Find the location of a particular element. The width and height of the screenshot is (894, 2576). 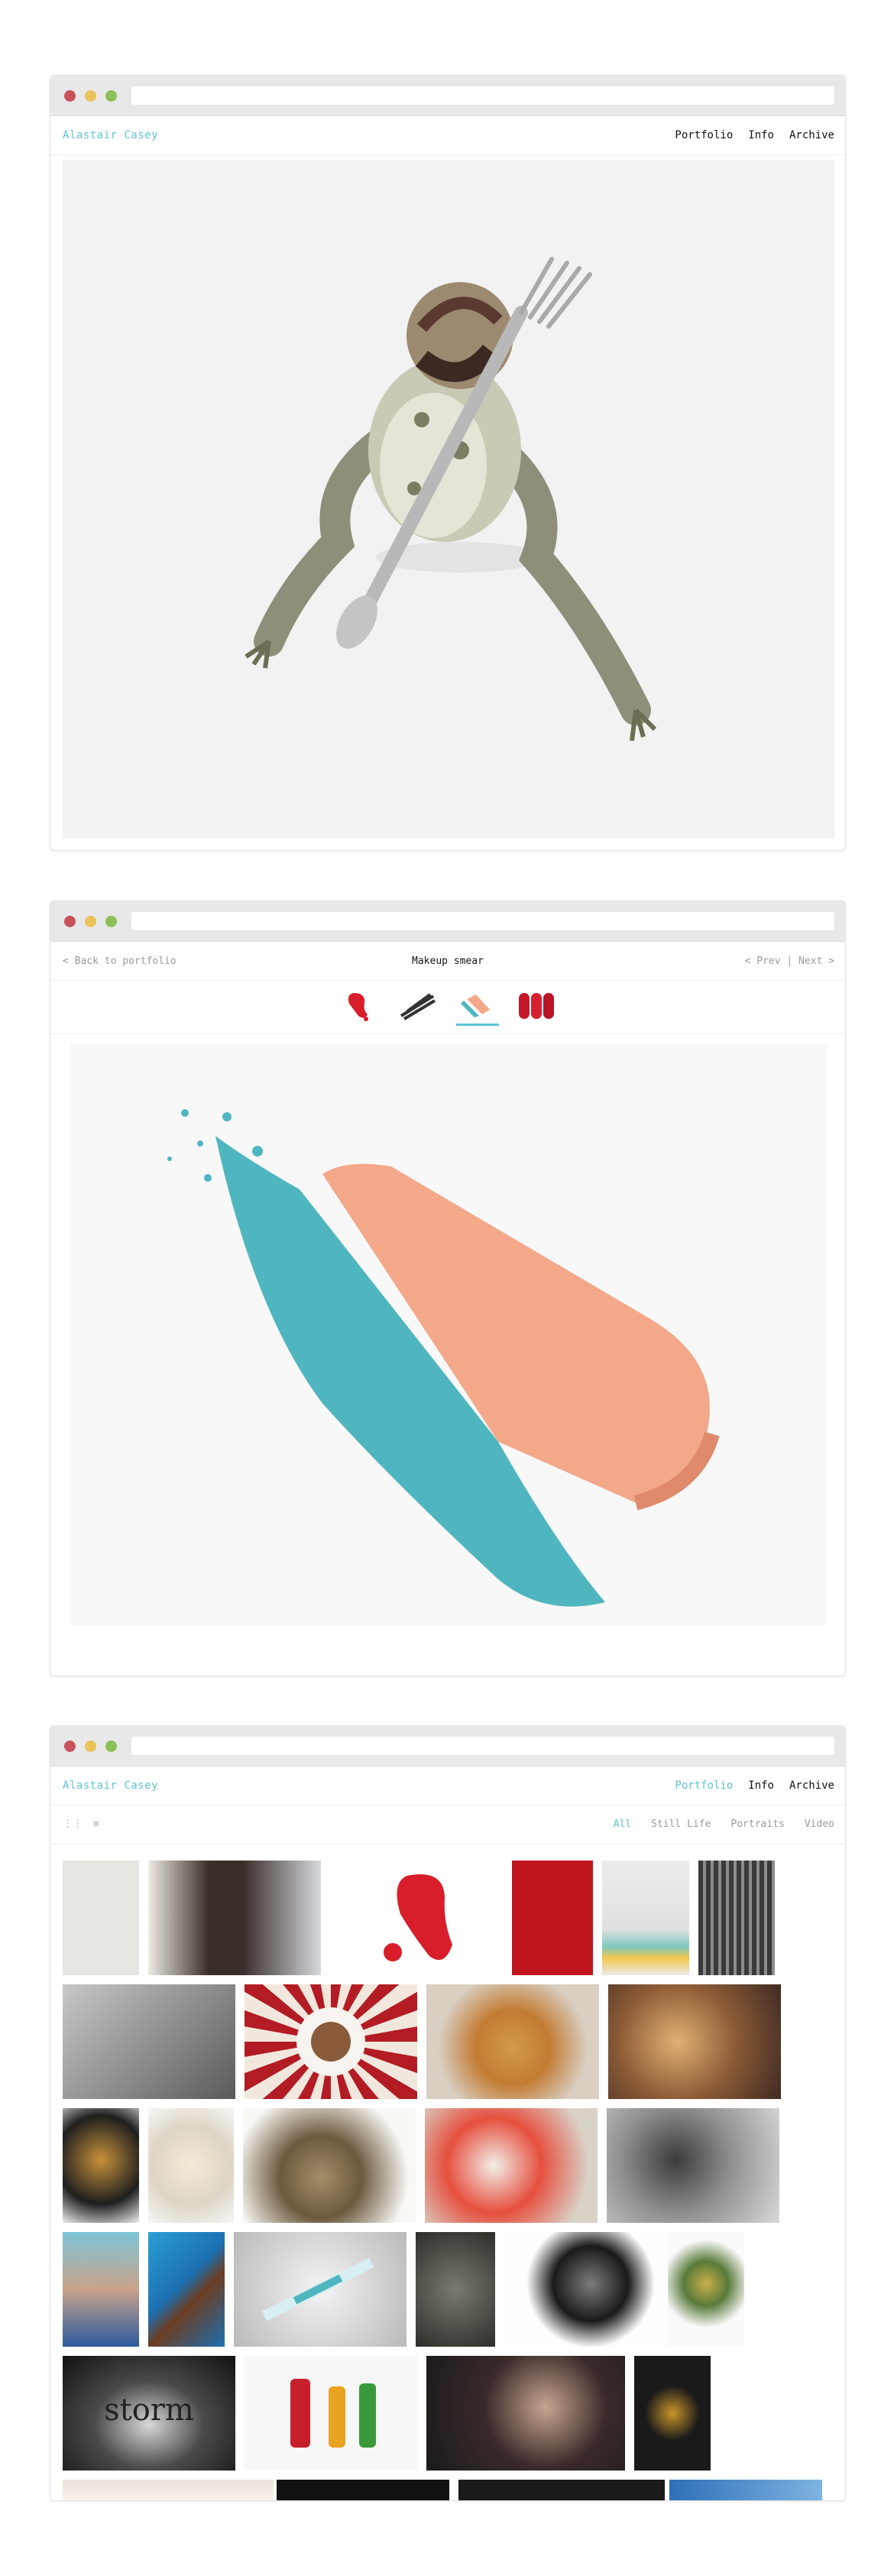

thumb-storm-title: storm is located at coordinates (149, 2413).